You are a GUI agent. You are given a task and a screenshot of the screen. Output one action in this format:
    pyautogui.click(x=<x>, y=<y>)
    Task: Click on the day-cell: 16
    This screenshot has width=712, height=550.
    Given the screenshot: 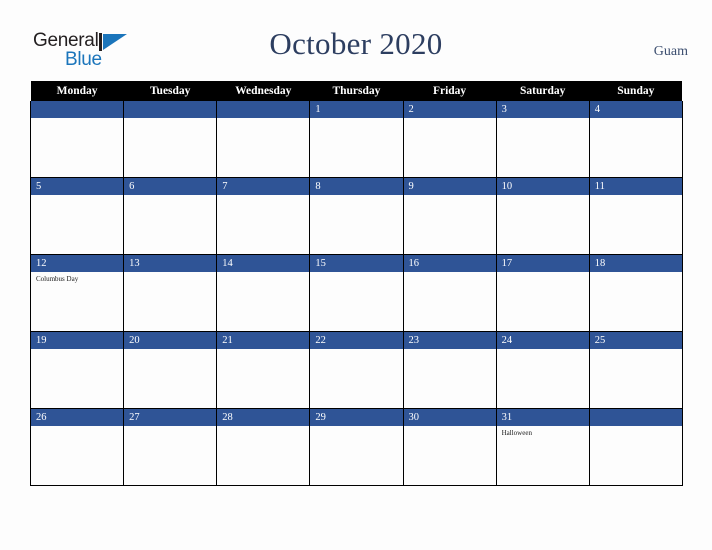 What is the action you would take?
    pyautogui.click(x=449, y=293)
    